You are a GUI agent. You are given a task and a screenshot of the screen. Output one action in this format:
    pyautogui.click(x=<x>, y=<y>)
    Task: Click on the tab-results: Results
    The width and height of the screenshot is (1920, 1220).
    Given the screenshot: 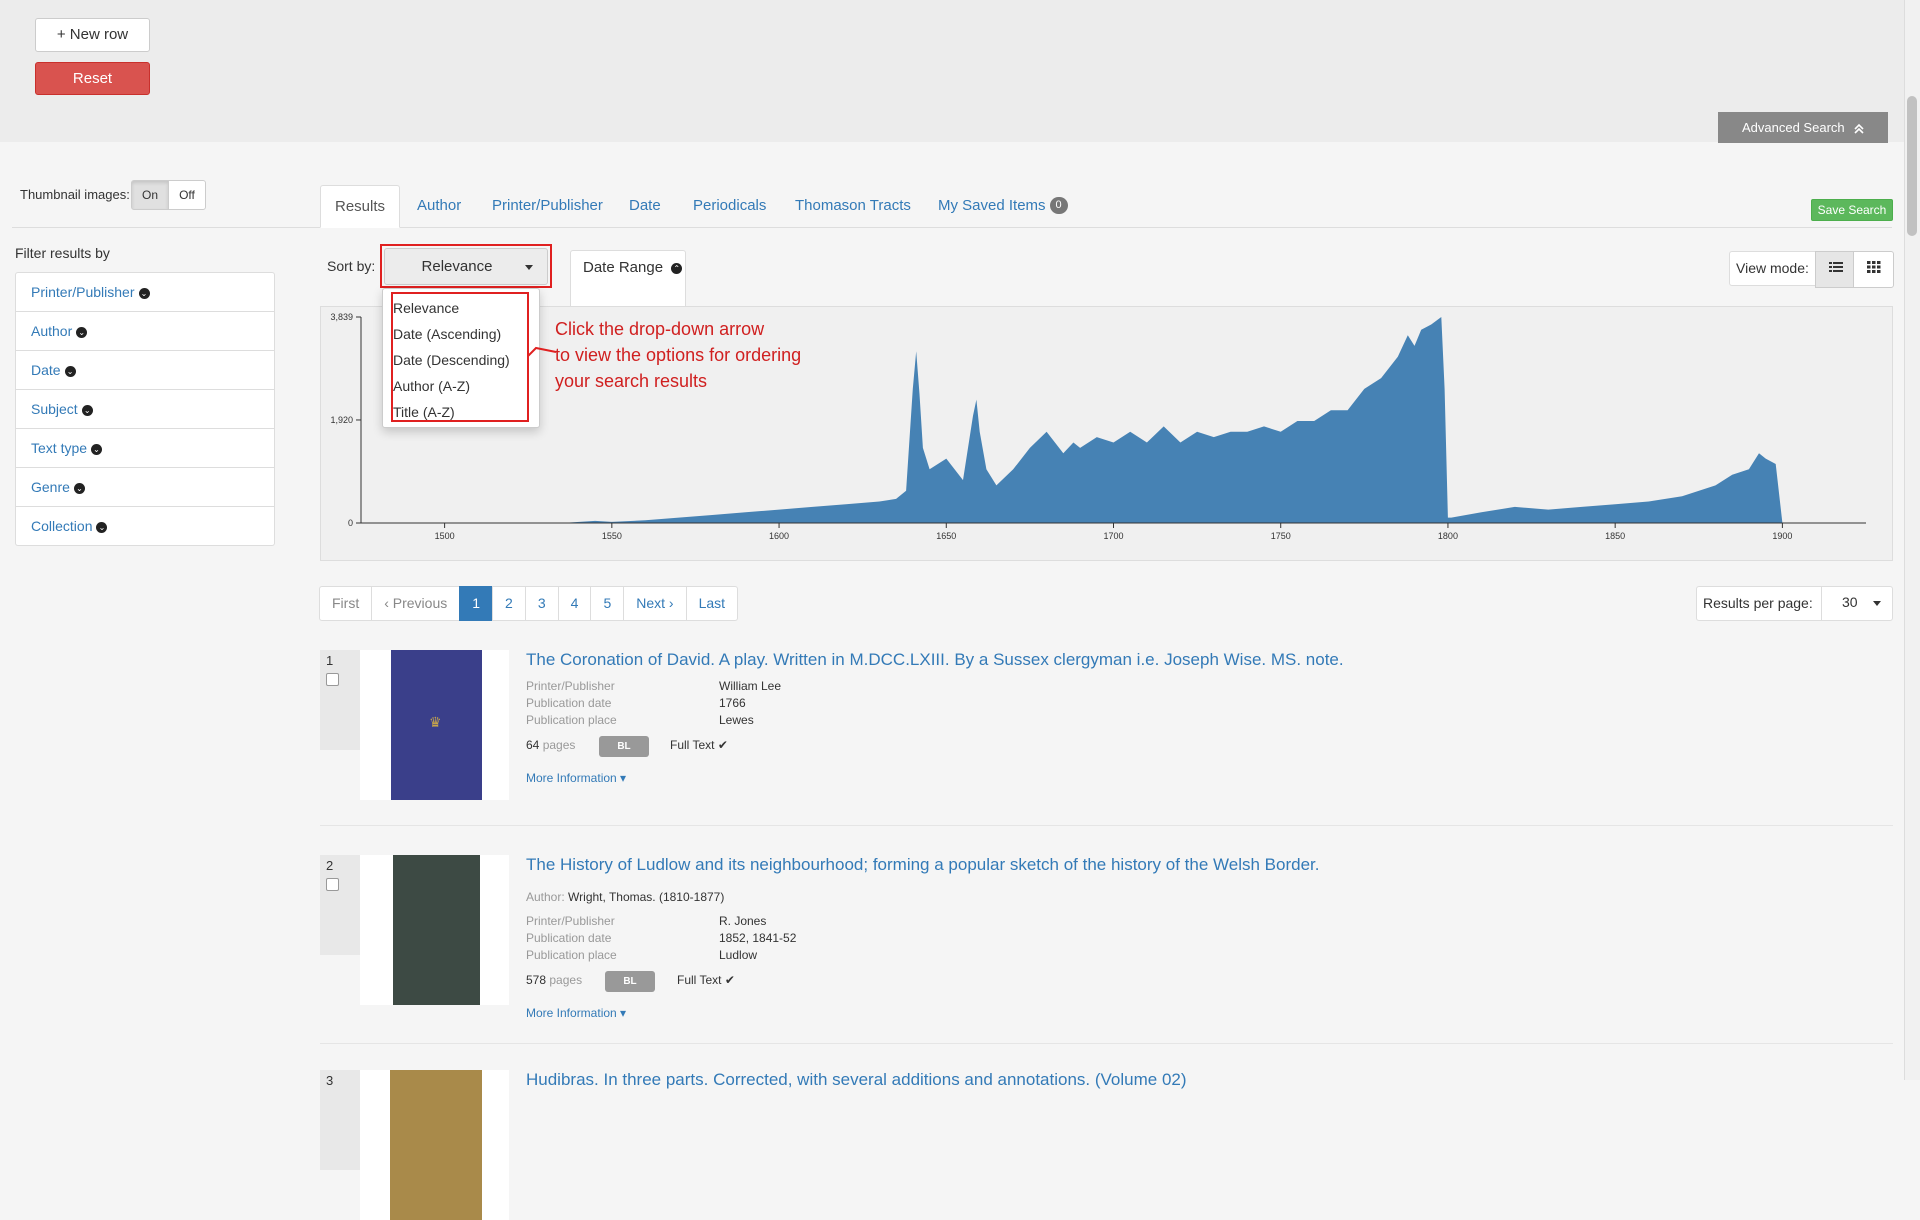 What is the action you would take?
    pyautogui.click(x=360, y=206)
    